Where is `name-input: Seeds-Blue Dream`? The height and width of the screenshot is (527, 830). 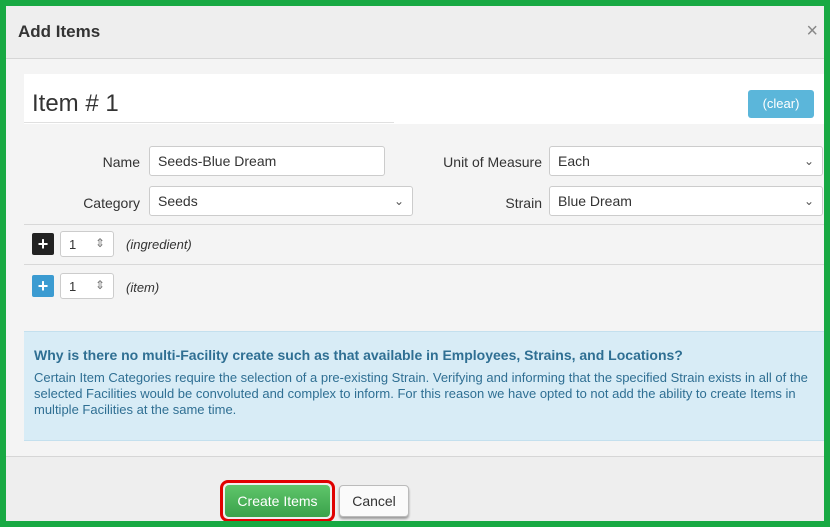
name-input: Seeds-Blue Dream is located at coordinates (267, 161).